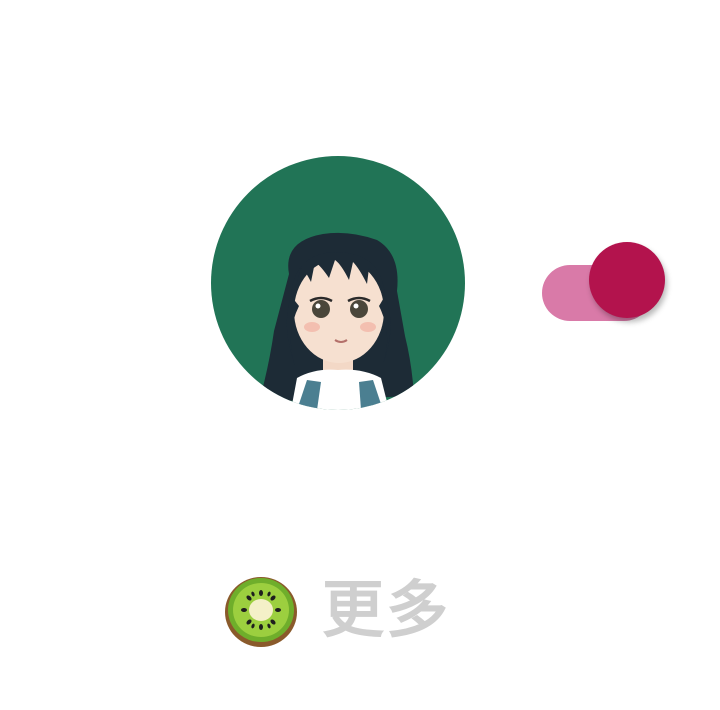 The height and width of the screenshot is (710, 720). Describe the element at coordinates (261, 610) in the screenshot. I see `kiwi-icon` at that location.